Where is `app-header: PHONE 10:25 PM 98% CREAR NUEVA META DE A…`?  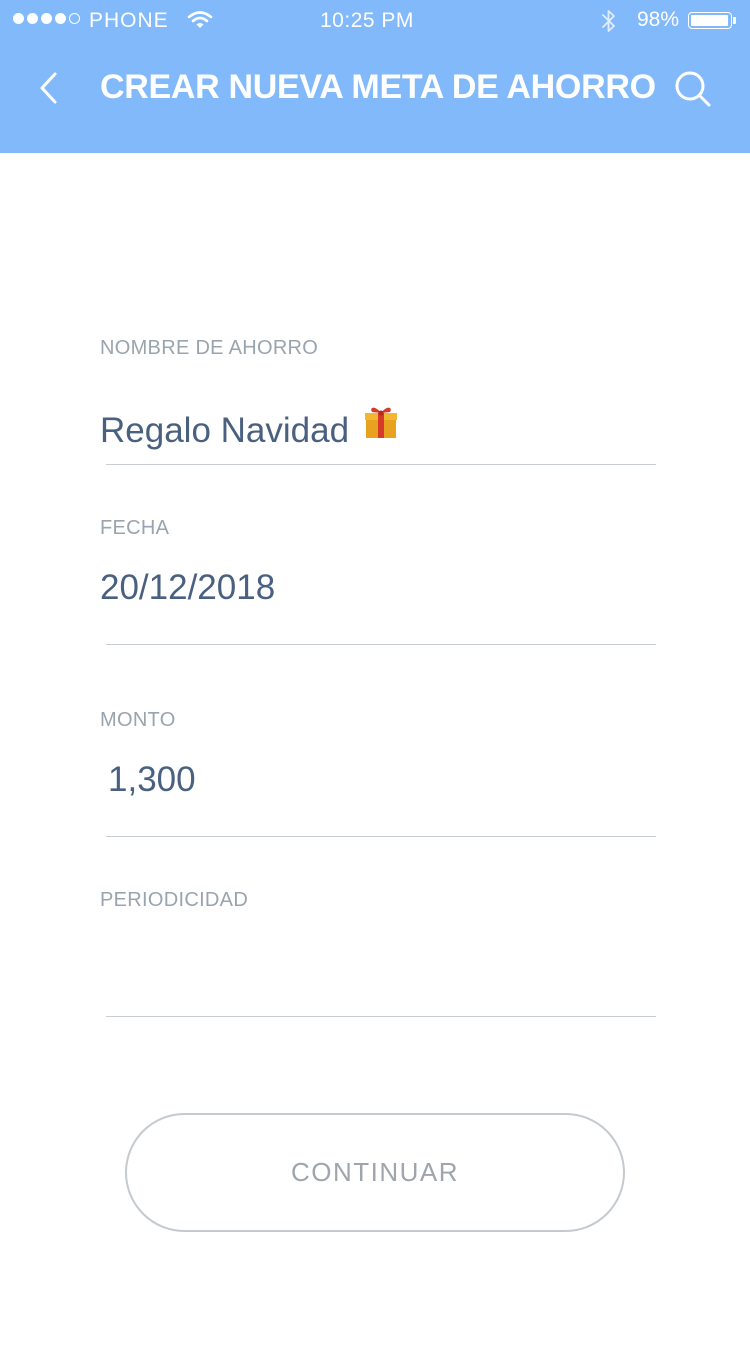 app-header: PHONE 10:25 PM 98% CREAR NUEVA META DE A… is located at coordinates (375, 76).